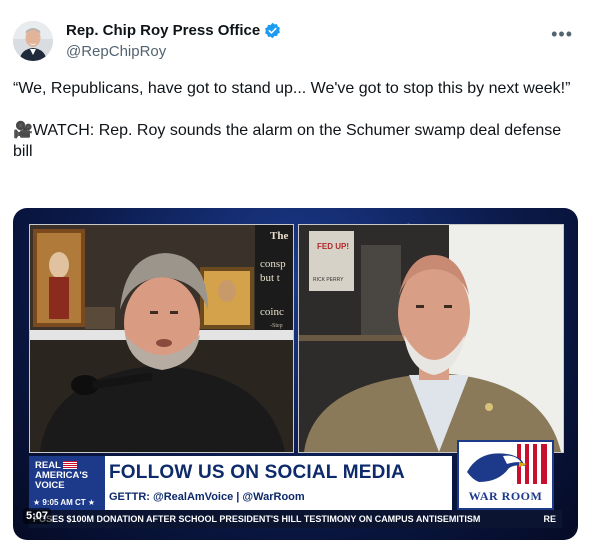  What do you see at coordinates (67, 476) in the screenshot?
I see `network-logo: REAL AMERICA'S VOICE` at bounding box center [67, 476].